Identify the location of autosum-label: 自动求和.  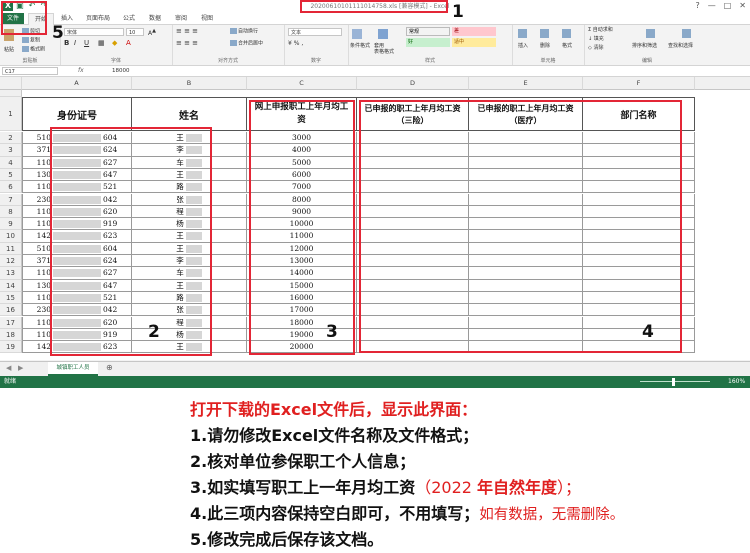
(602, 30).